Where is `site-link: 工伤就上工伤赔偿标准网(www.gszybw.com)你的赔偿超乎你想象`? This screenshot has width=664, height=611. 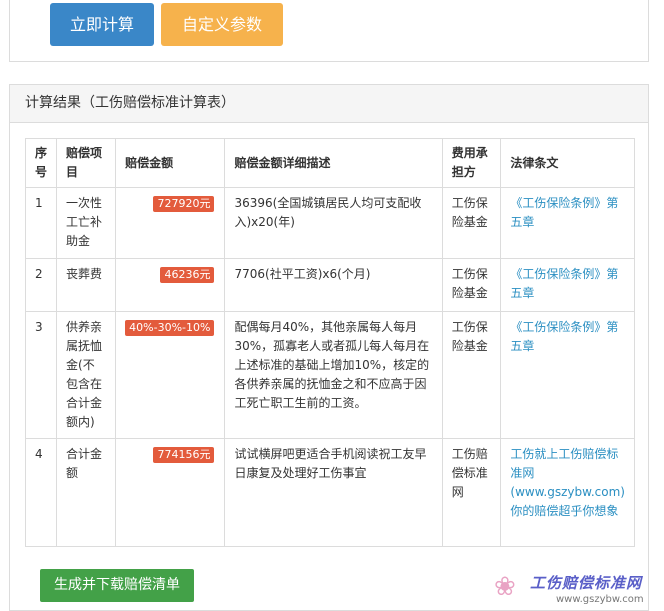
site-link: 工伤就上工伤赔偿标准网(www.gszybw.com)你的赔偿超乎你想象 is located at coordinates (567, 482).